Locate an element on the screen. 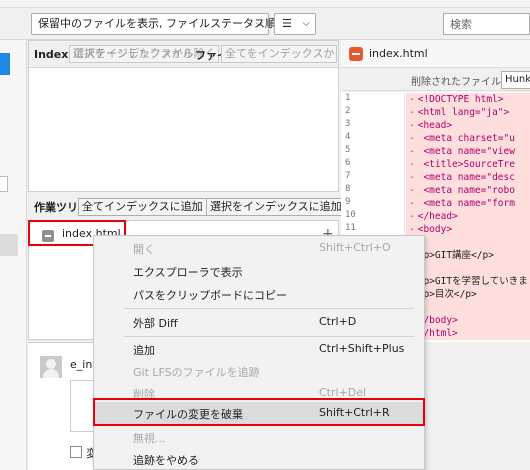 The width and height of the screenshot is (530, 470). line-number: 2 is located at coordinates (348, 111).